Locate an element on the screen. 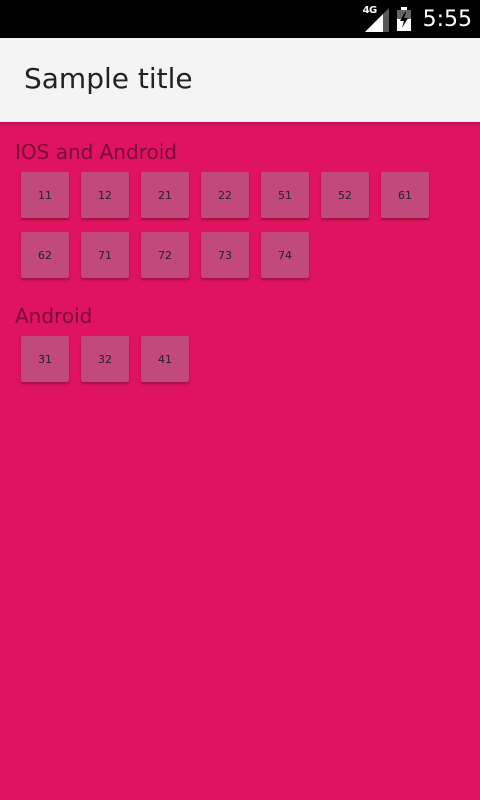 This screenshot has width=480, height=800. battery-charging-icon is located at coordinates (403, 19).